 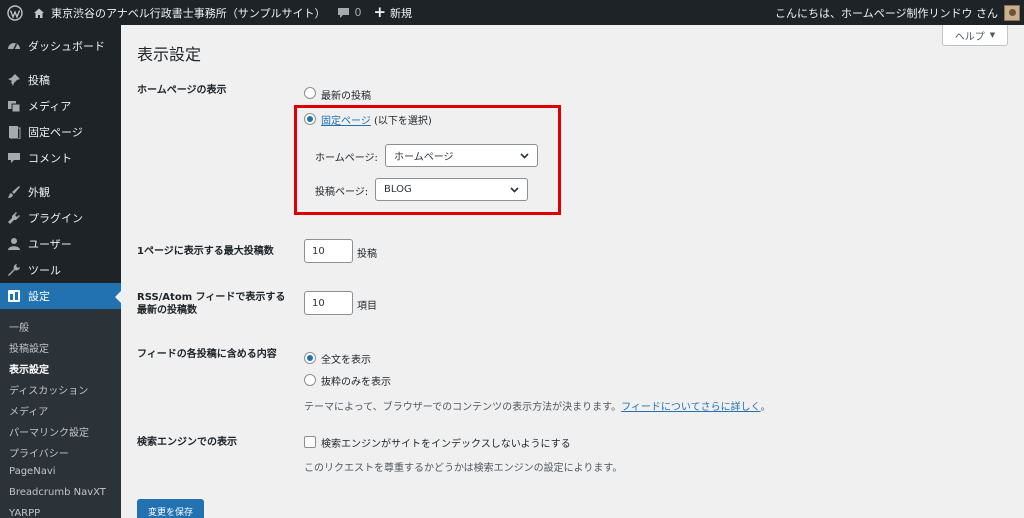 What do you see at coordinates (211, 297) in the screenshot?
I see `rss-items-label-line1: RSS/Atom フィードで表示する` at bounding box center [211, 297].